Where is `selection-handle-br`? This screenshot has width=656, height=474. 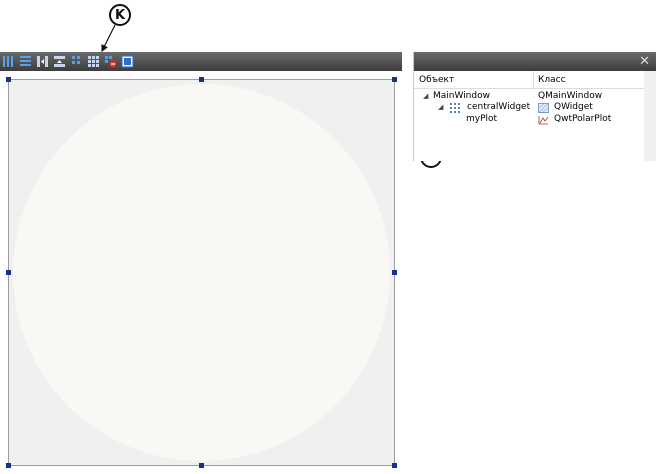 selection-handle-br is located at coordinates (394, 465).